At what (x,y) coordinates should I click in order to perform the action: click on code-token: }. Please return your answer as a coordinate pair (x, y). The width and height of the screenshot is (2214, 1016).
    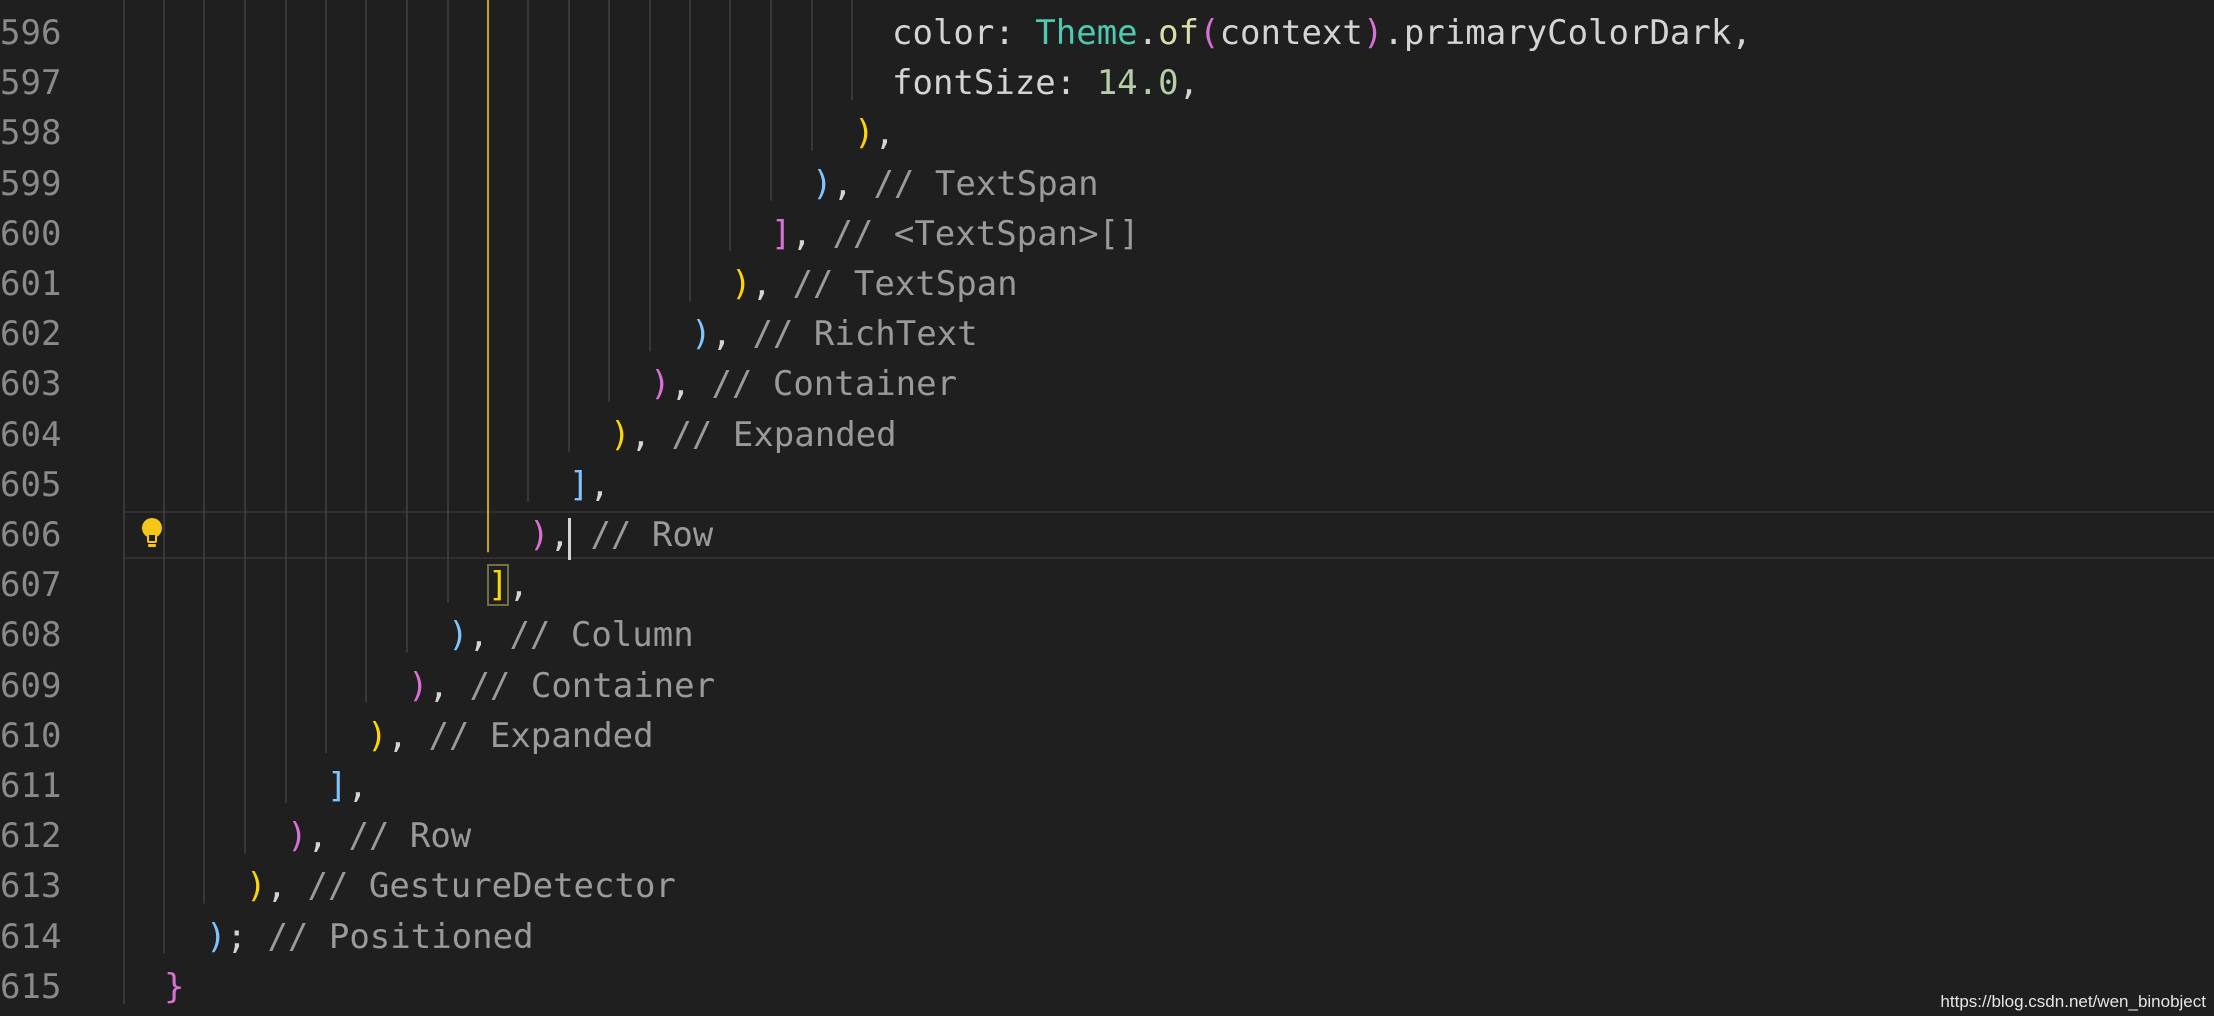
    Looking at the image, I should click on (174, 986).